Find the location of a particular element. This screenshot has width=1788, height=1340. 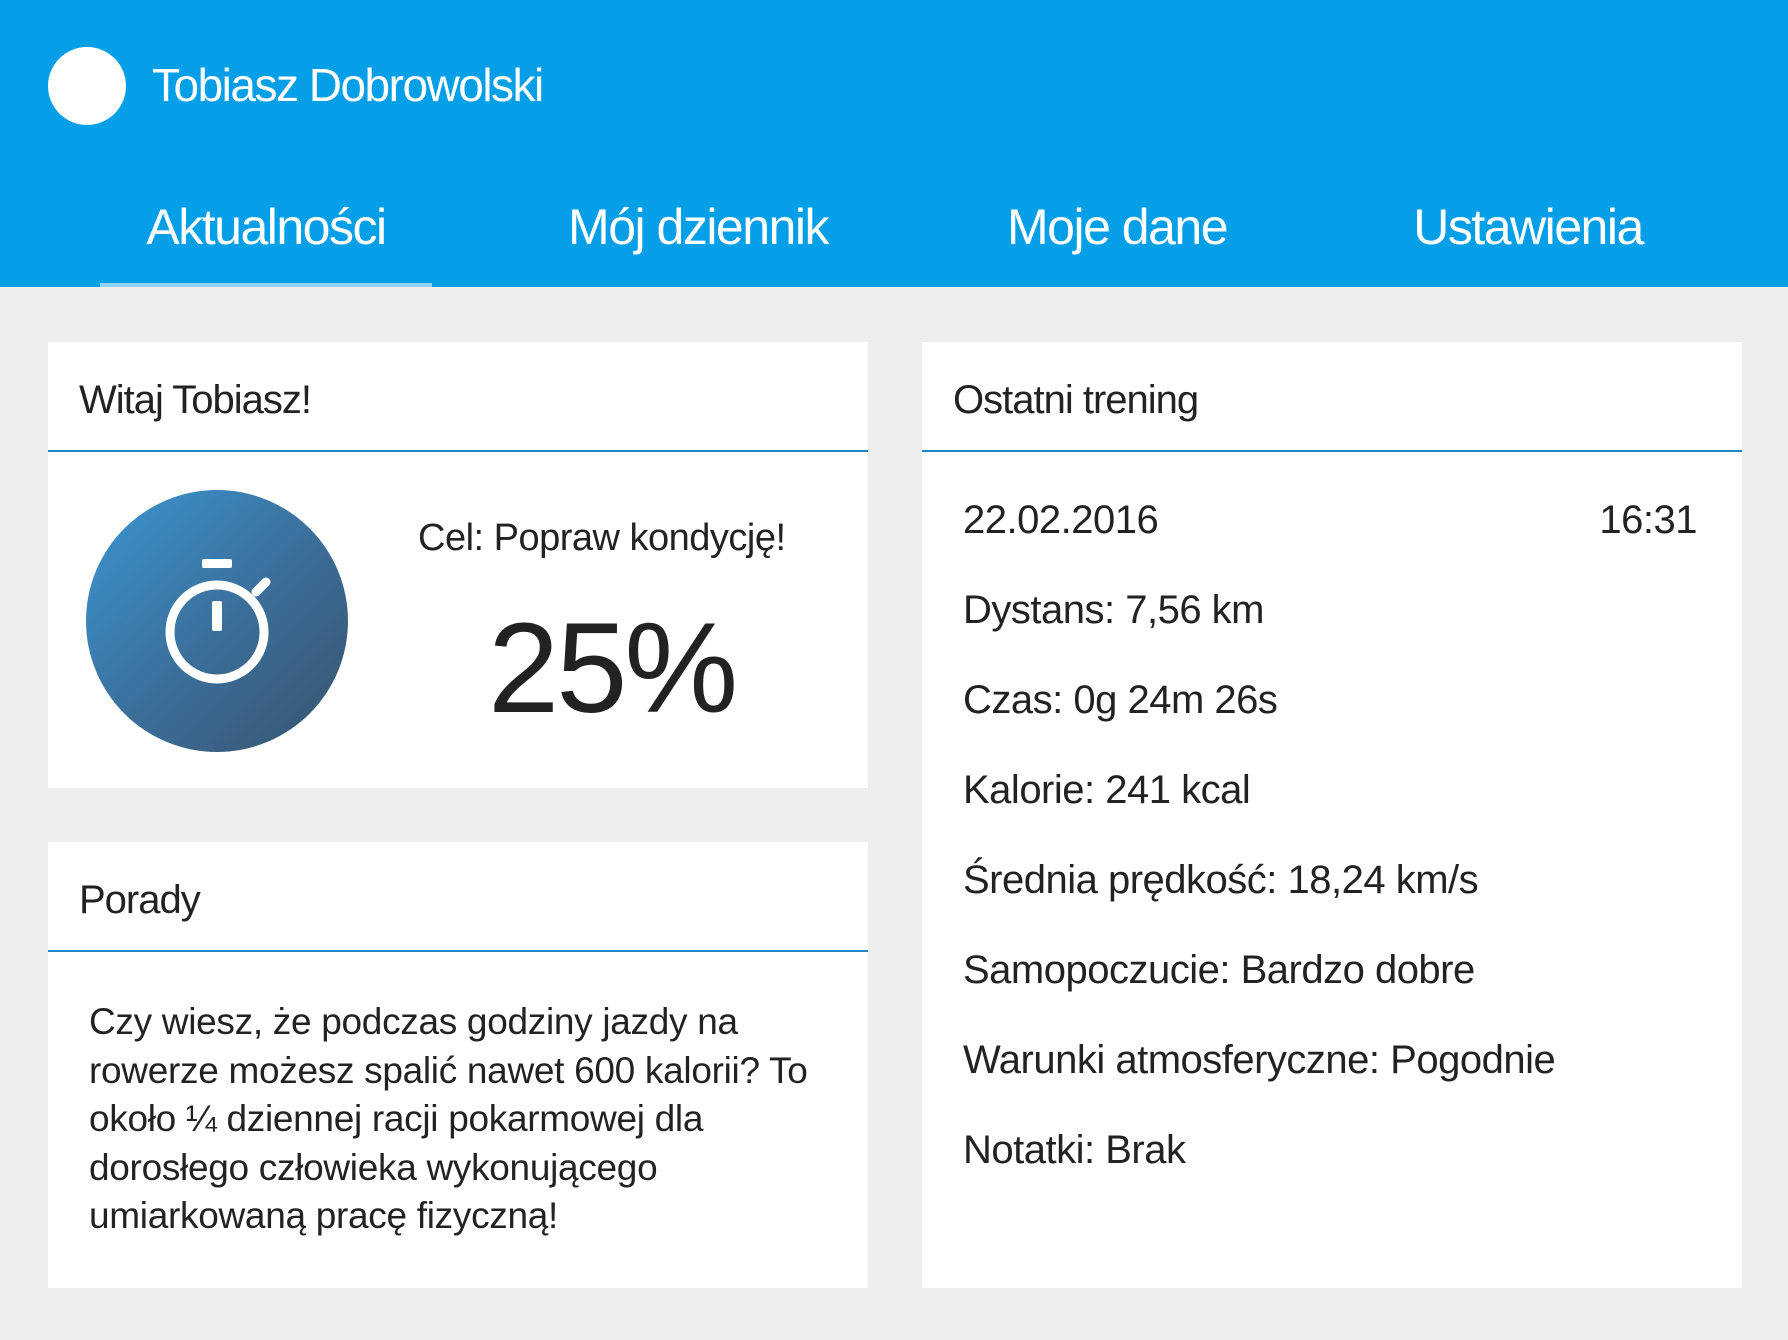

tab-moje-dane: Moje dane is located at coordinates (1117, 242).